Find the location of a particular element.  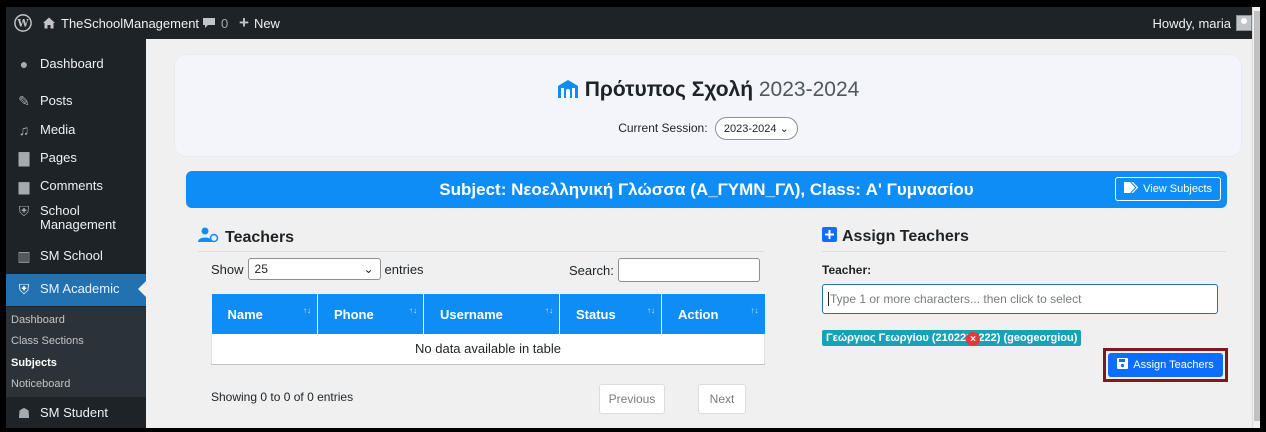

comments-link: 0 is located at coordinates (215, 23).